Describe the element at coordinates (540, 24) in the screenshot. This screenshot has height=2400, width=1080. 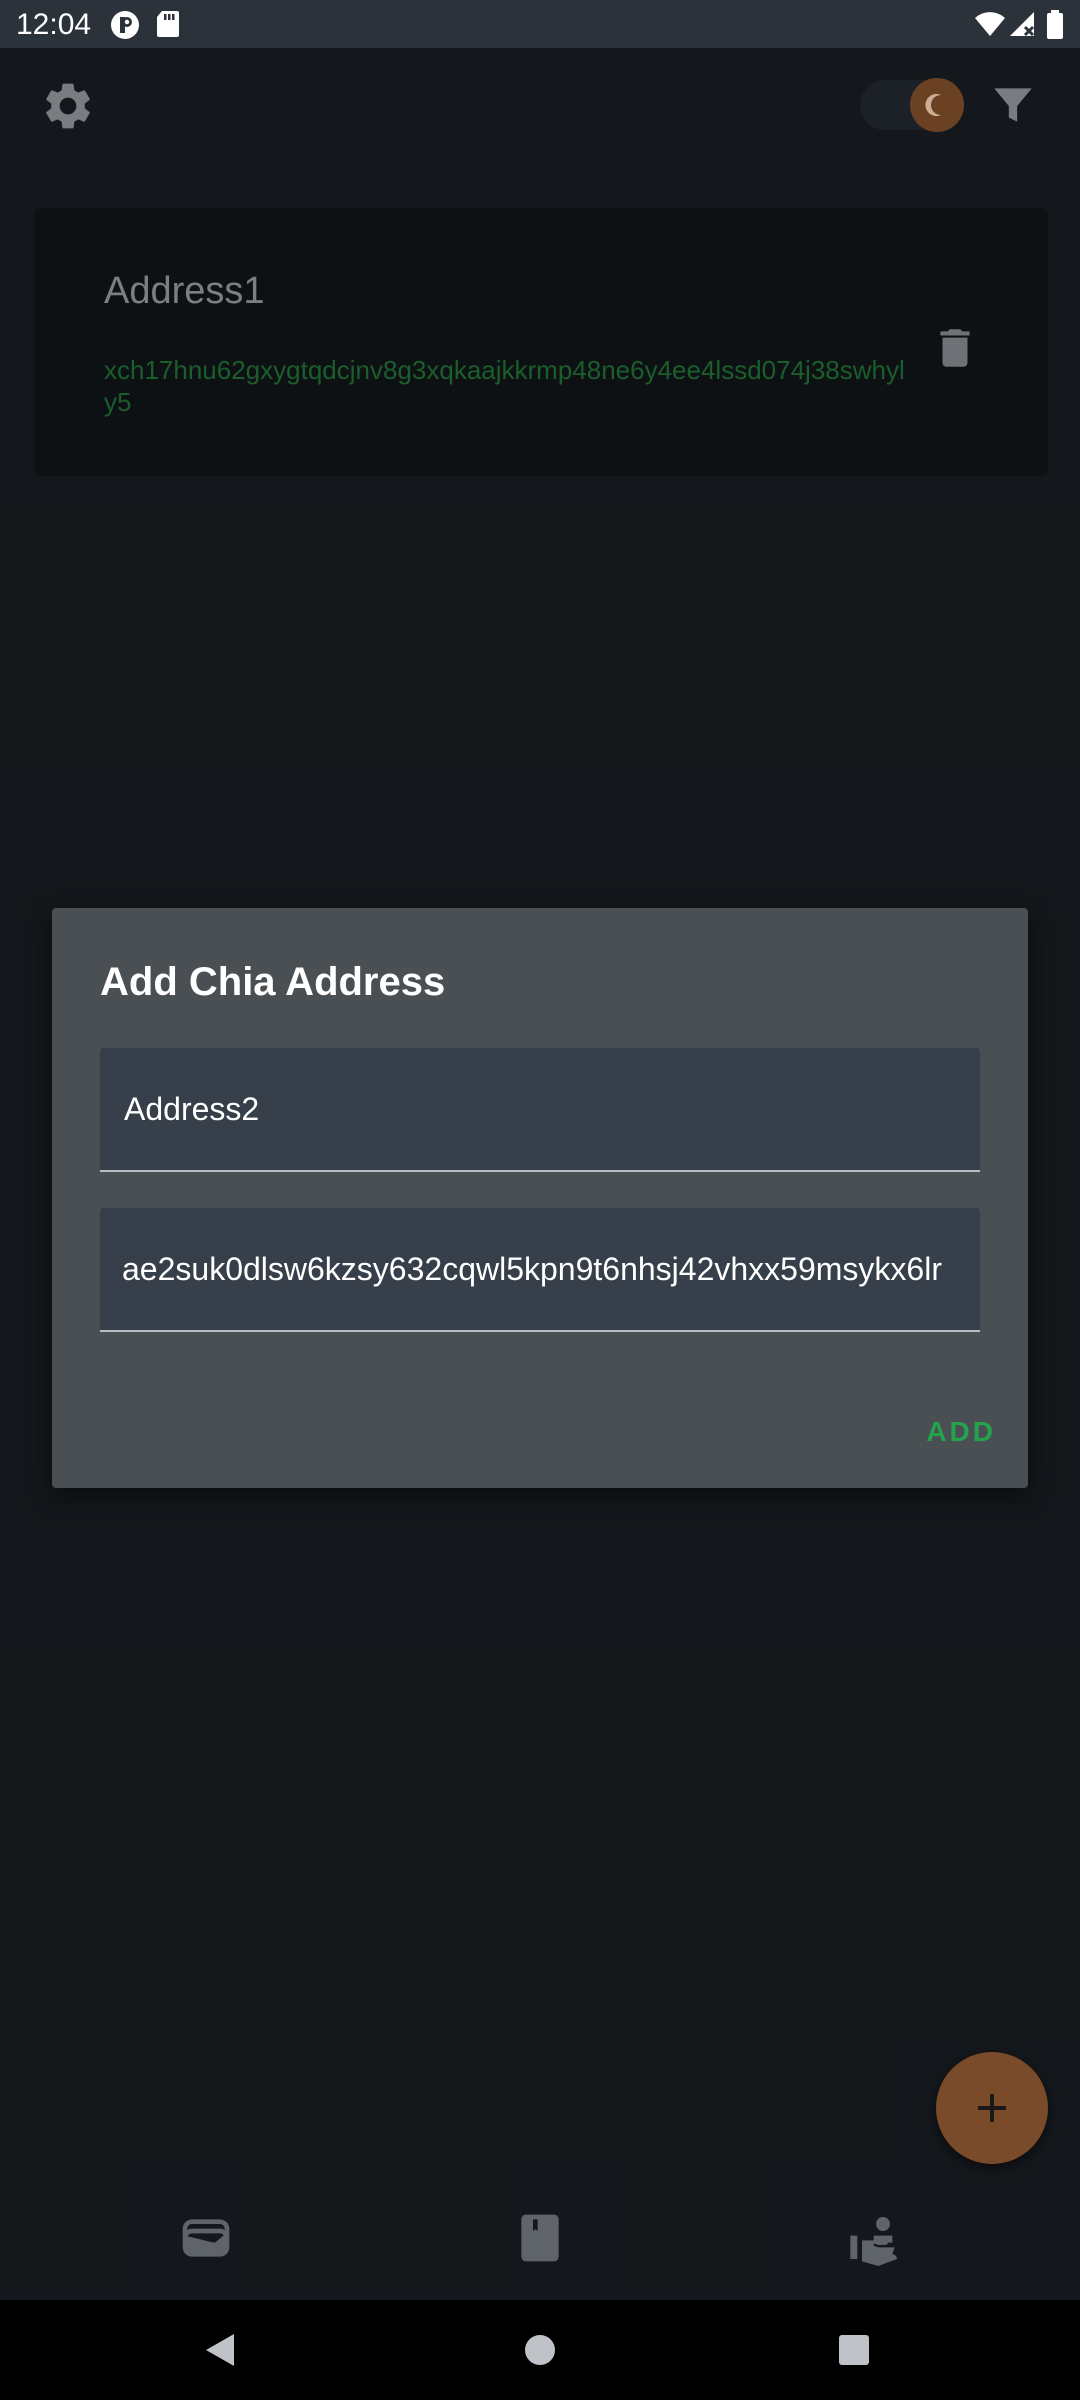
I see `status-bar: 12:04` at that location.